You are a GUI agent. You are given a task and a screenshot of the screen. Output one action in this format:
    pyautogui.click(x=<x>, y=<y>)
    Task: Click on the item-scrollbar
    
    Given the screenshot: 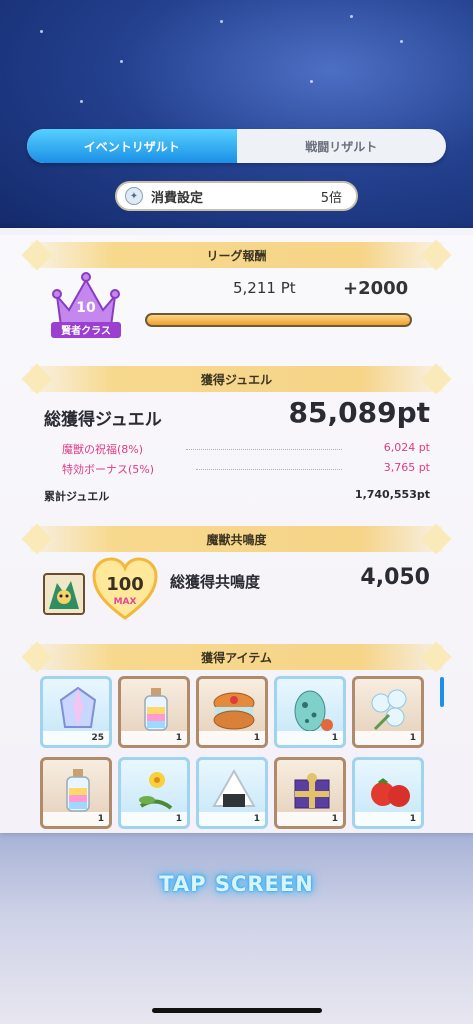 What is the action you would take?
    pyautogui.click(x=442, y=692)
    